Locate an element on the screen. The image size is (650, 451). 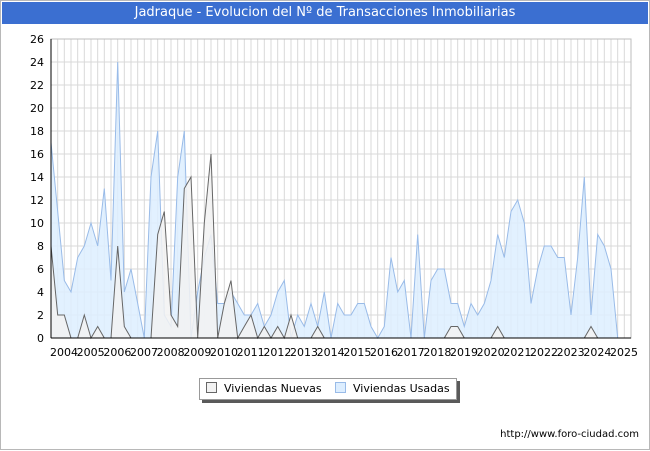
legend-swatch-nuevas is located at coordinates (211, 387).